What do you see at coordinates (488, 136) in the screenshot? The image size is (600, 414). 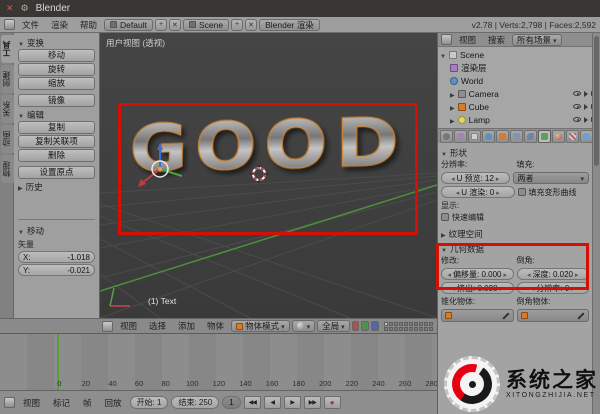 I see `tab-world-icon` at bounding box center [488, 136].